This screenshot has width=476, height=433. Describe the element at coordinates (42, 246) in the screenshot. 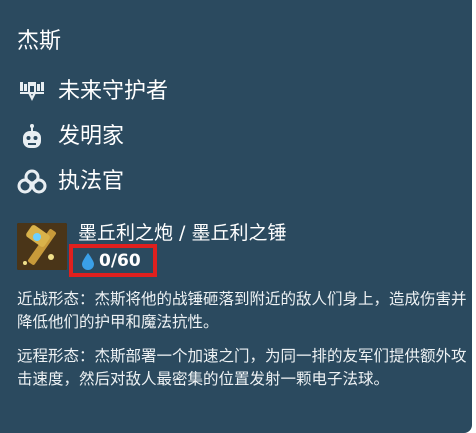

I see `hammer-cannon-icon` at that location.